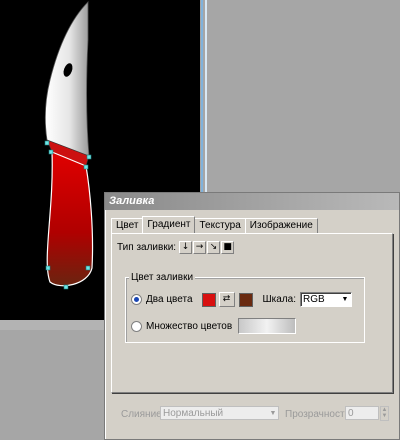 The height and width of the screenshot is (440, 400). Describe the element at coordinates (281, 225) in the screenshot. I see `tab-image: Изображение` at that location.